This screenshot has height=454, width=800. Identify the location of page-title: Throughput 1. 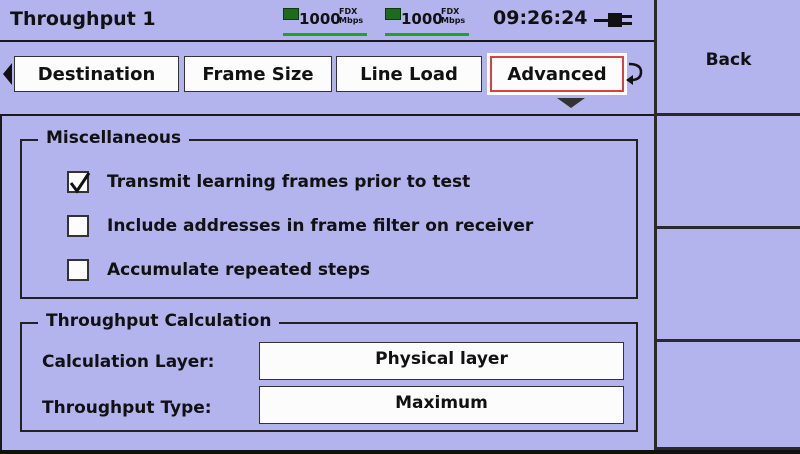
(83, 19).